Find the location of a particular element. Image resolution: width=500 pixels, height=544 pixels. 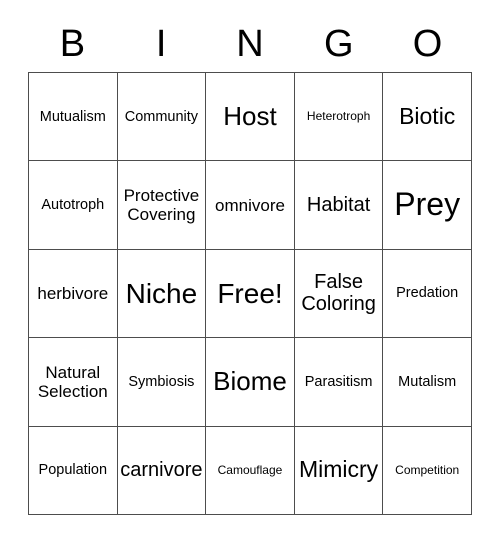

bingo-header-row: BINGO is located at coordinates (250, 44).